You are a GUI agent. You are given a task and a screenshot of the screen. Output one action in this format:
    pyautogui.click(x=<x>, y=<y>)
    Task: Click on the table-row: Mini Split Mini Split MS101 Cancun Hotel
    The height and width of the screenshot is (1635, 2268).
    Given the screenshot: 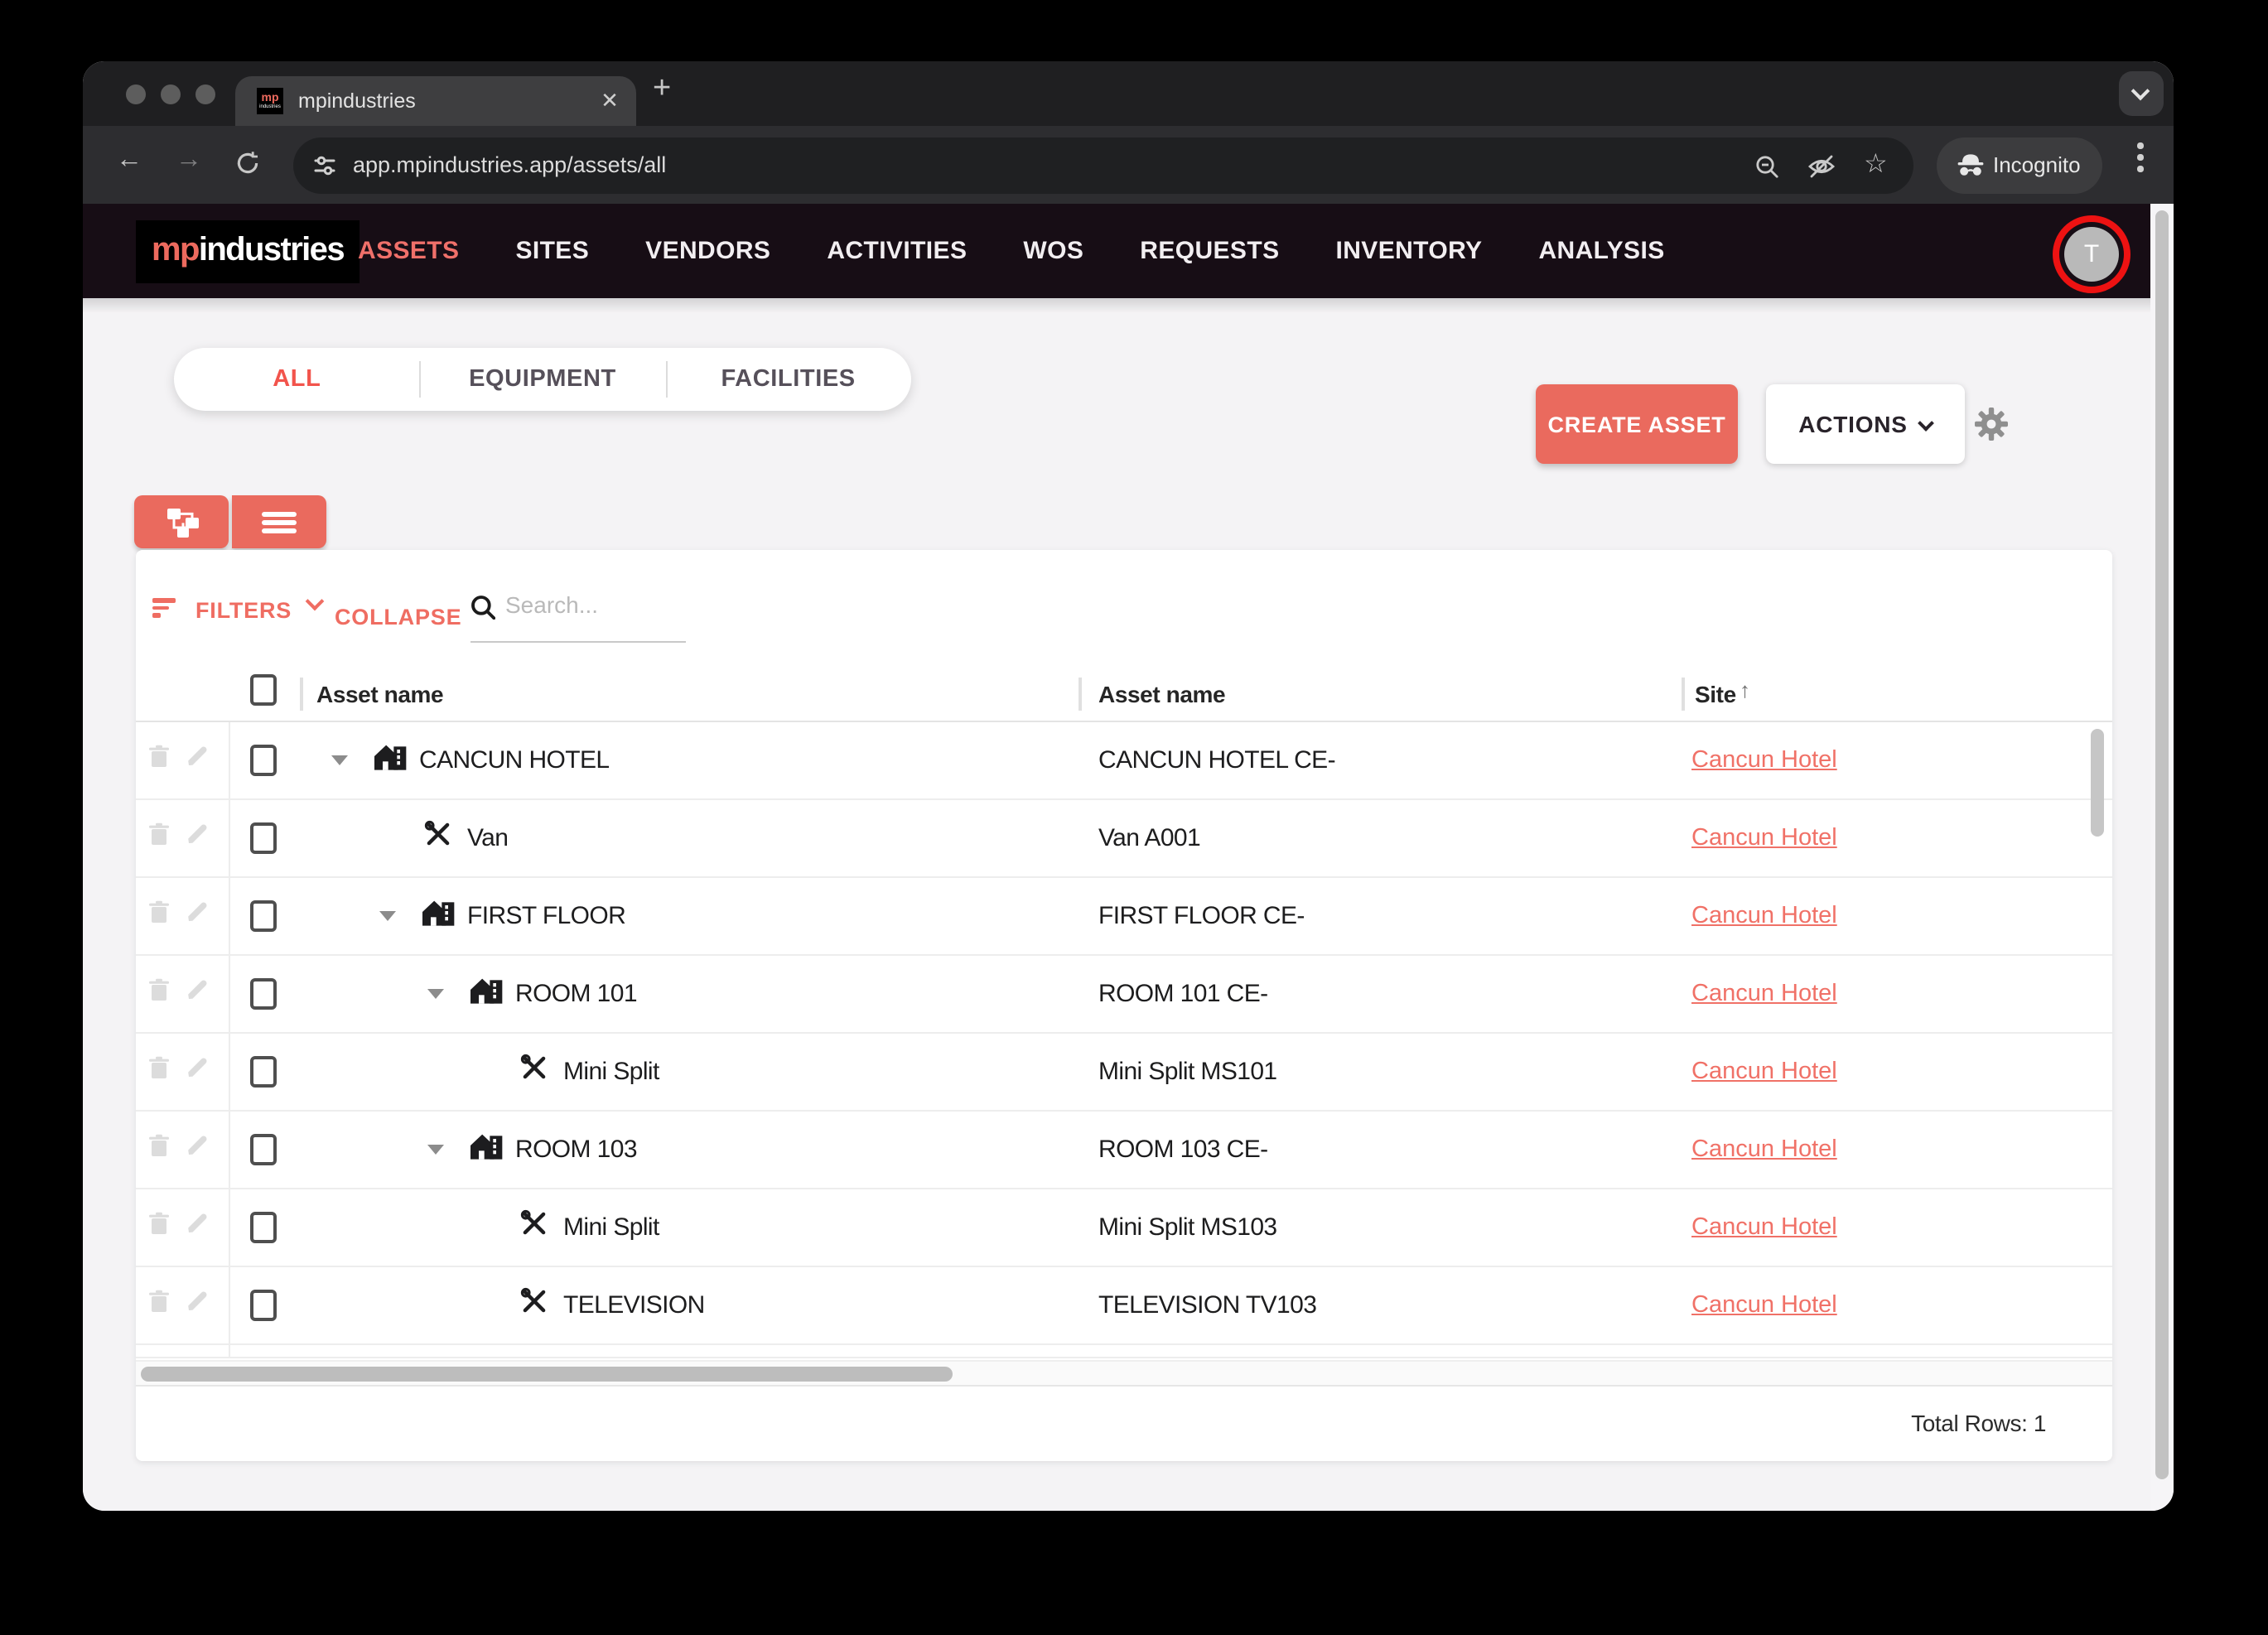 What is the action you would take?
    pyautogui.click(x=1124, y=1073)
    